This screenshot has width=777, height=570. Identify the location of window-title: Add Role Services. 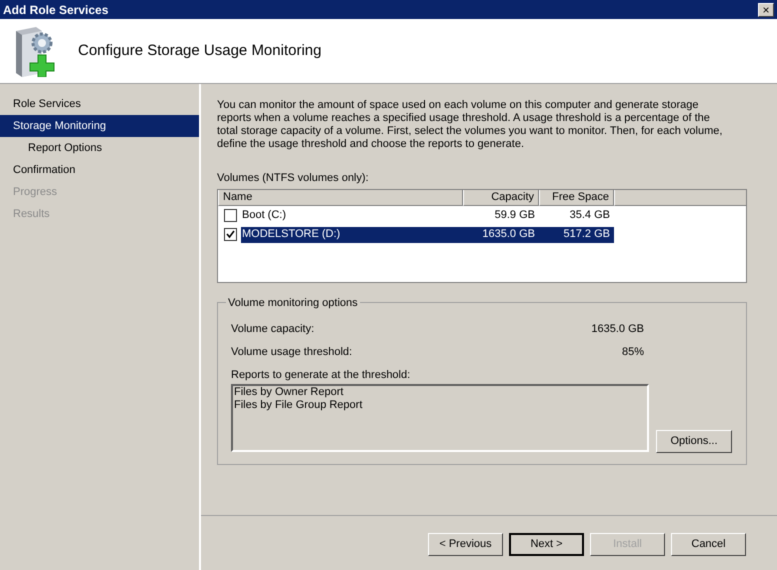
(55, 10).